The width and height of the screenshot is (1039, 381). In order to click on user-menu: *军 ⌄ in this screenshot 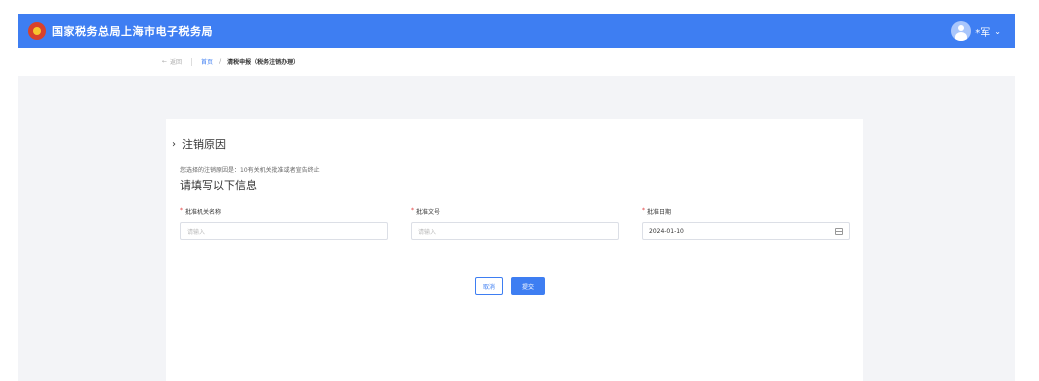, I will do `click(976, 31)`.